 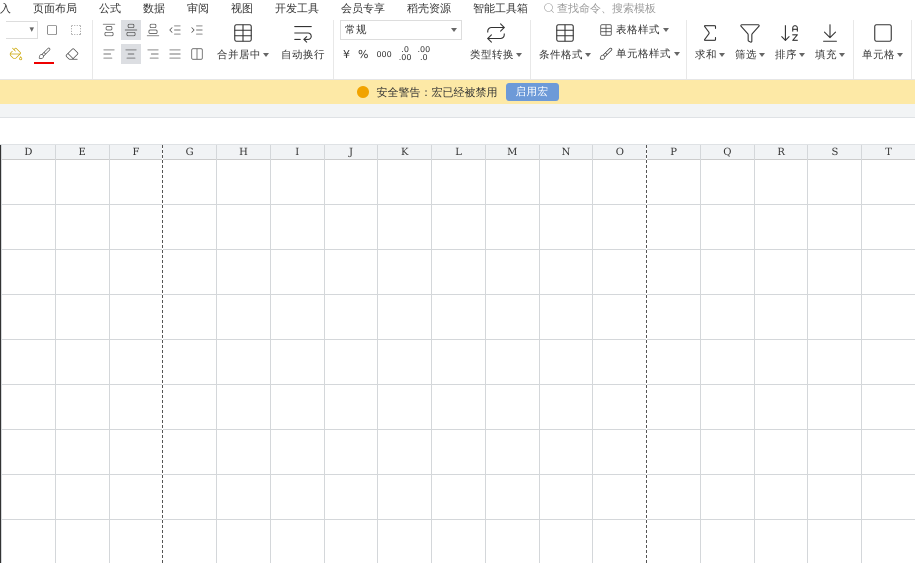 I want to click on align-justify-icon, so click(x=175, y=54).